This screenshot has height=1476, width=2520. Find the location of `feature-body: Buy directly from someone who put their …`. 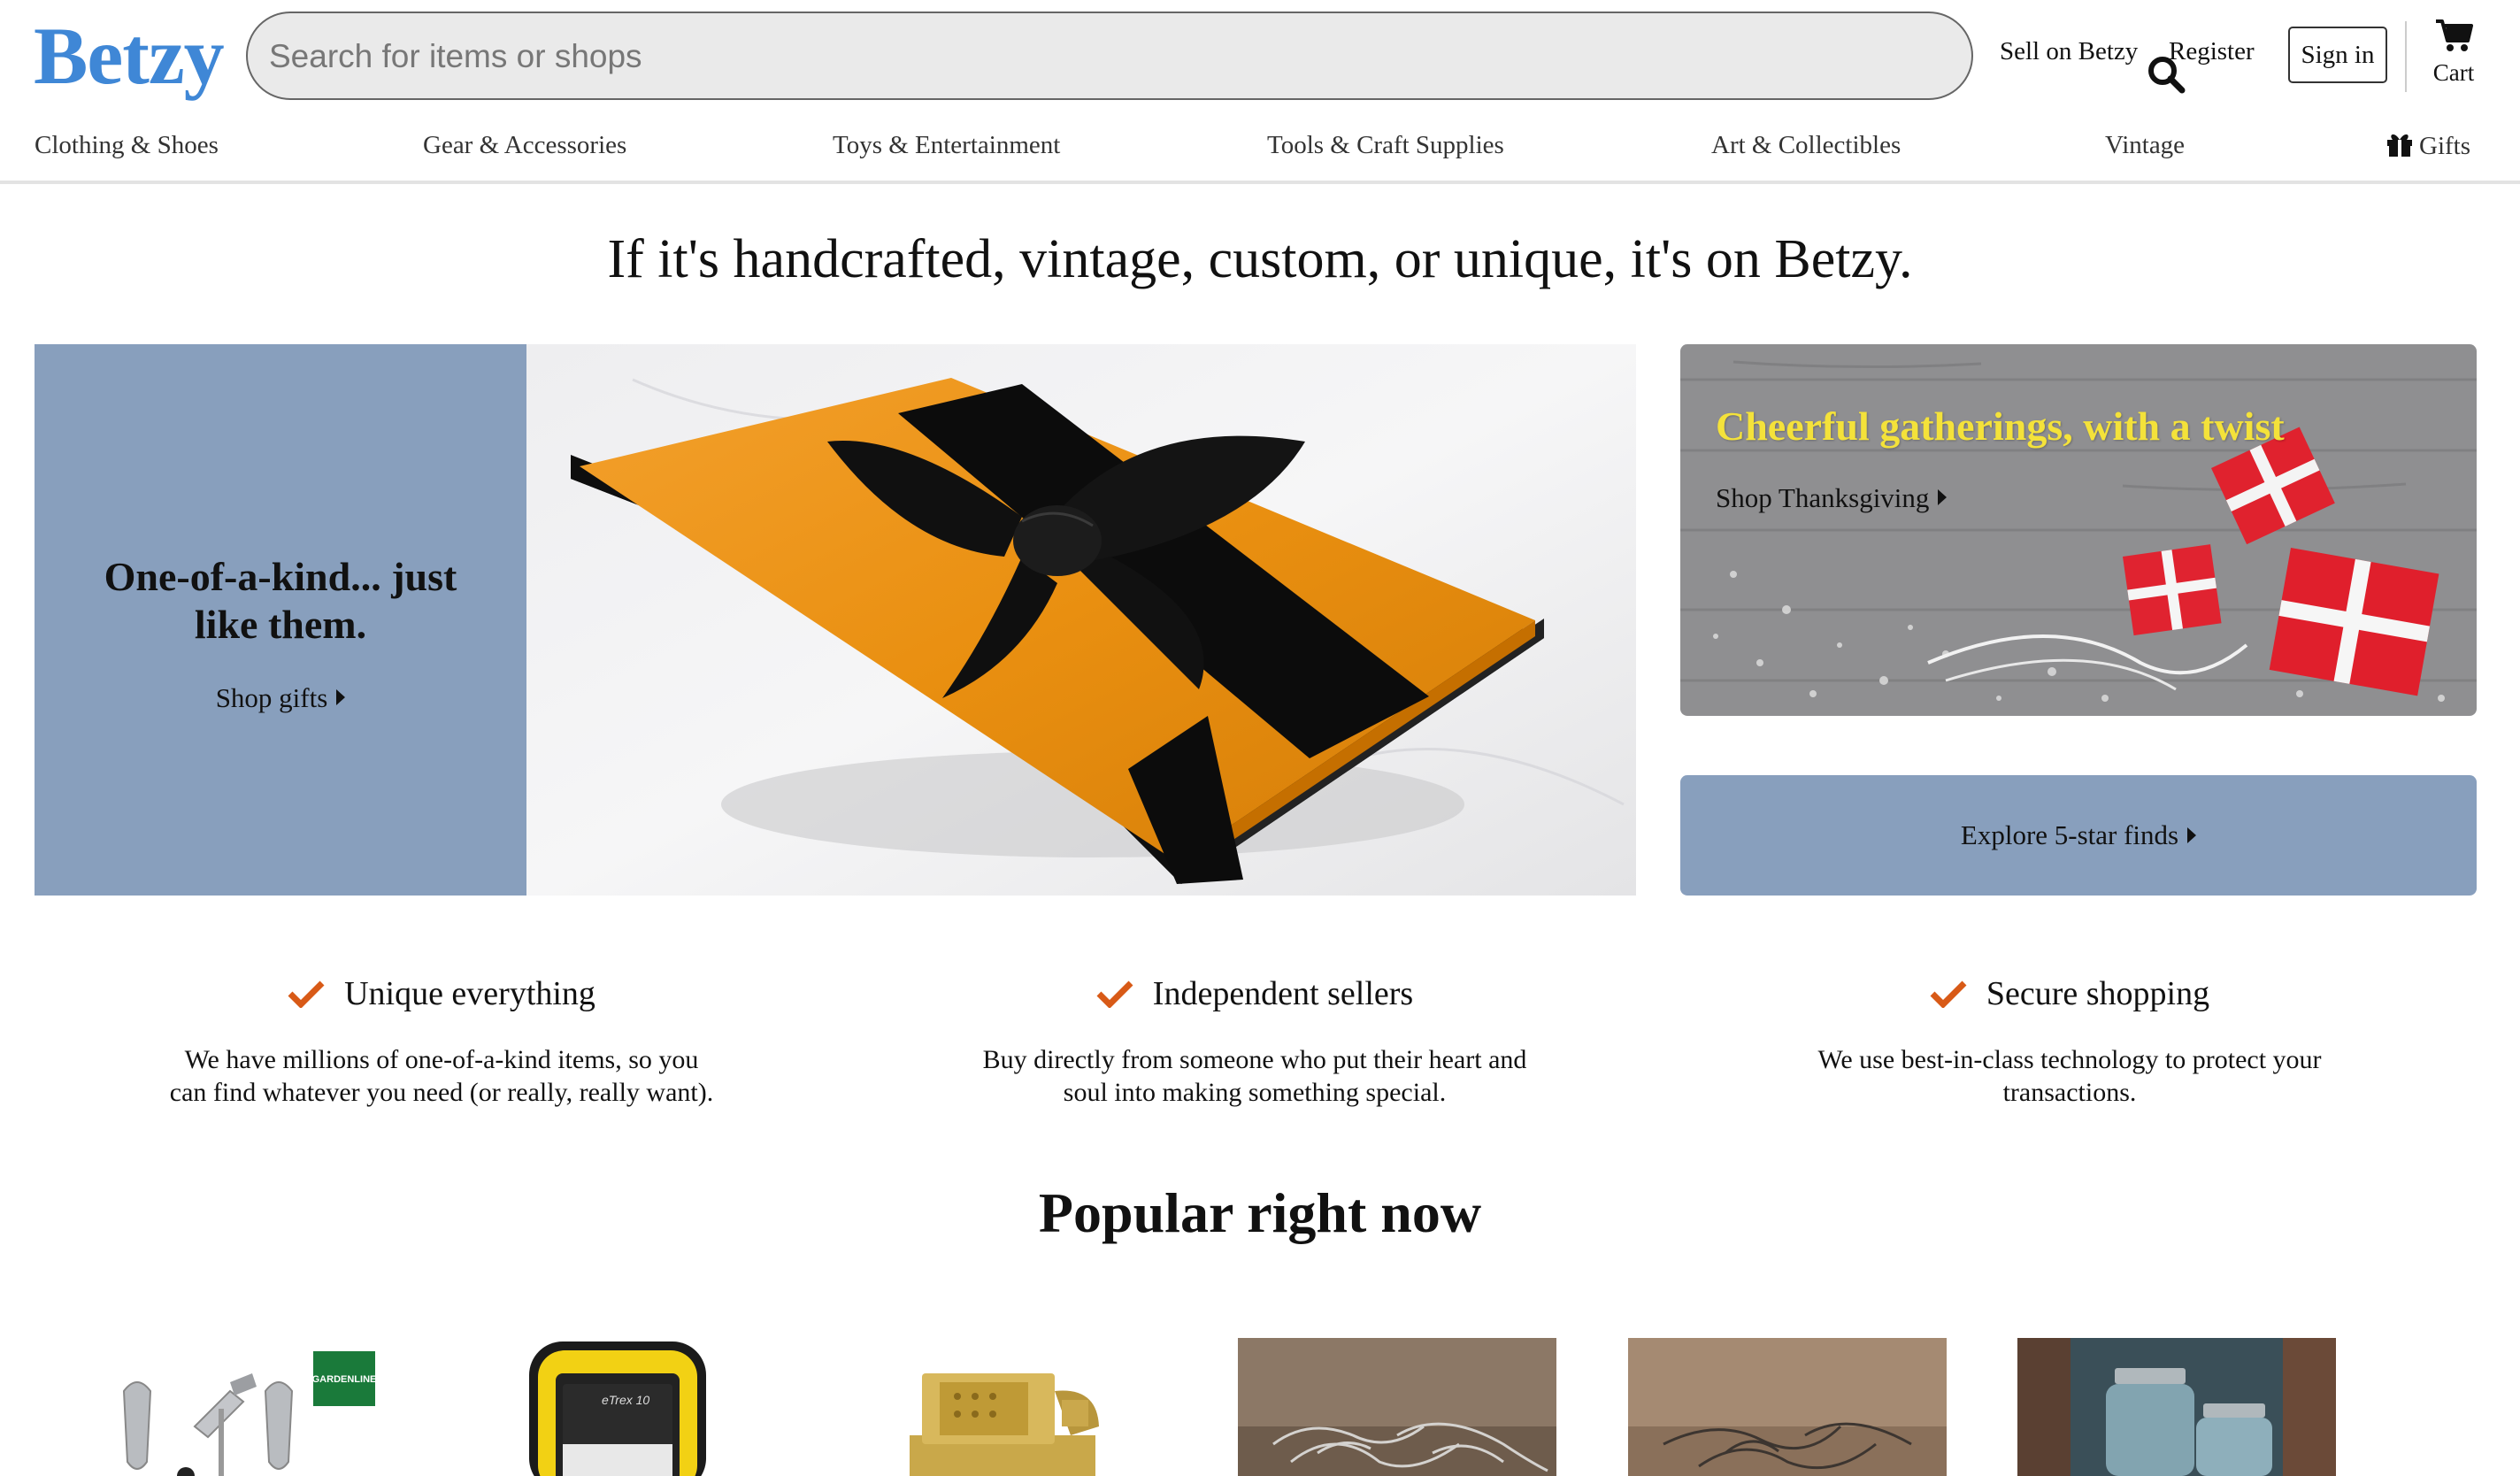

feature-body: Buy directly from someone who put their … is located at coordinates (1254, 1076).